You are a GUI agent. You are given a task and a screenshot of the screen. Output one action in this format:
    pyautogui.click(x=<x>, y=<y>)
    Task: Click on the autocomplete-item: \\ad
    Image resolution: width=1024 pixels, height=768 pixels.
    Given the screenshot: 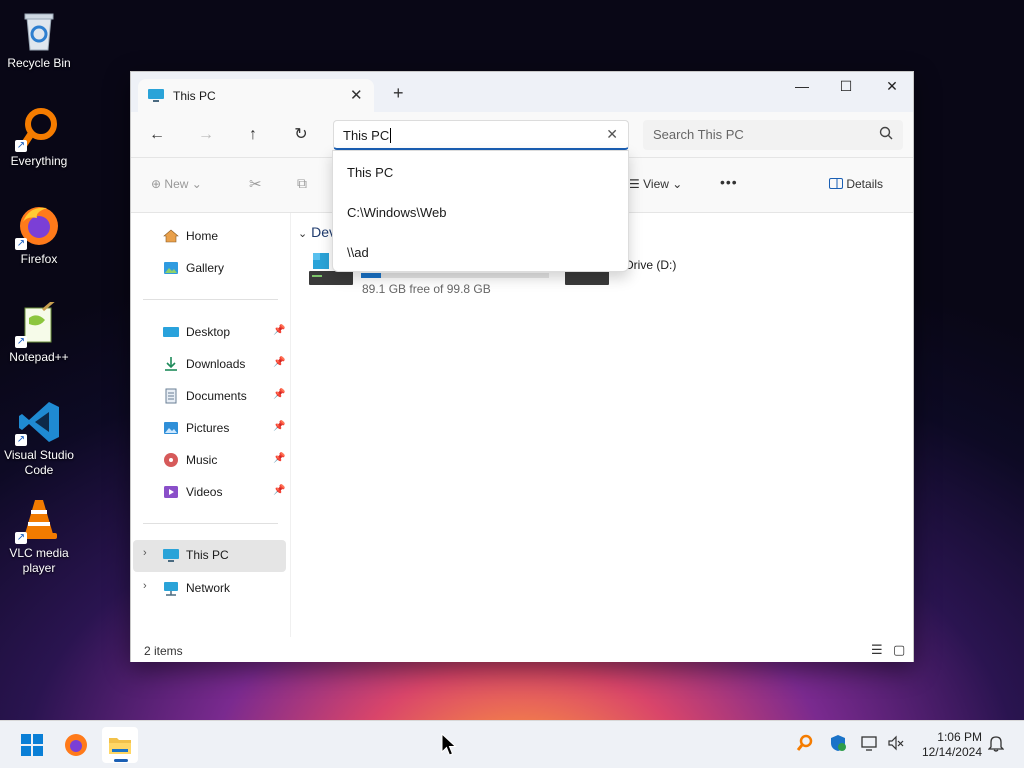 What is the action you would take?
    pyautogui.click(x=480, y=253)
    